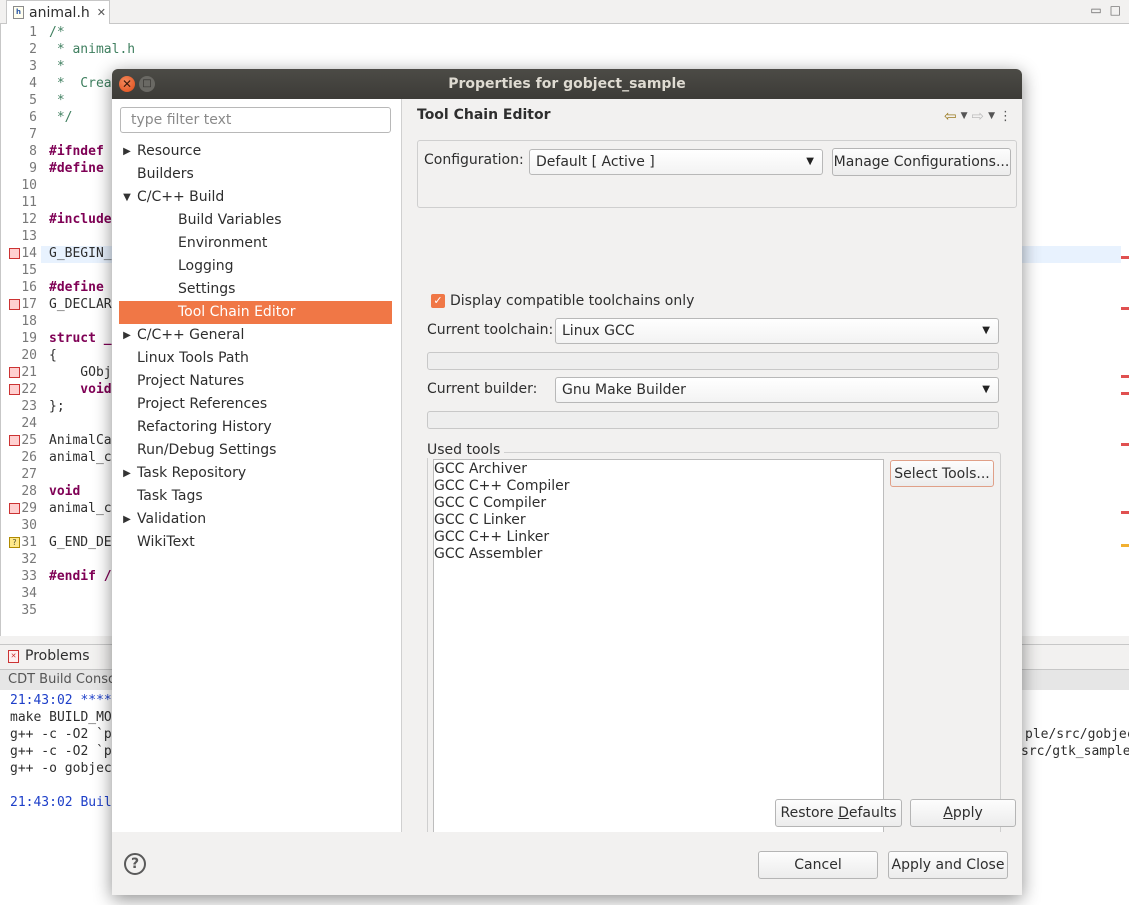 Image resolution: width=1129 pixels, height=905 pixels. Describe the element at coordinates (33, 100) in the screenshot. I see `line-number: 5` at that location.